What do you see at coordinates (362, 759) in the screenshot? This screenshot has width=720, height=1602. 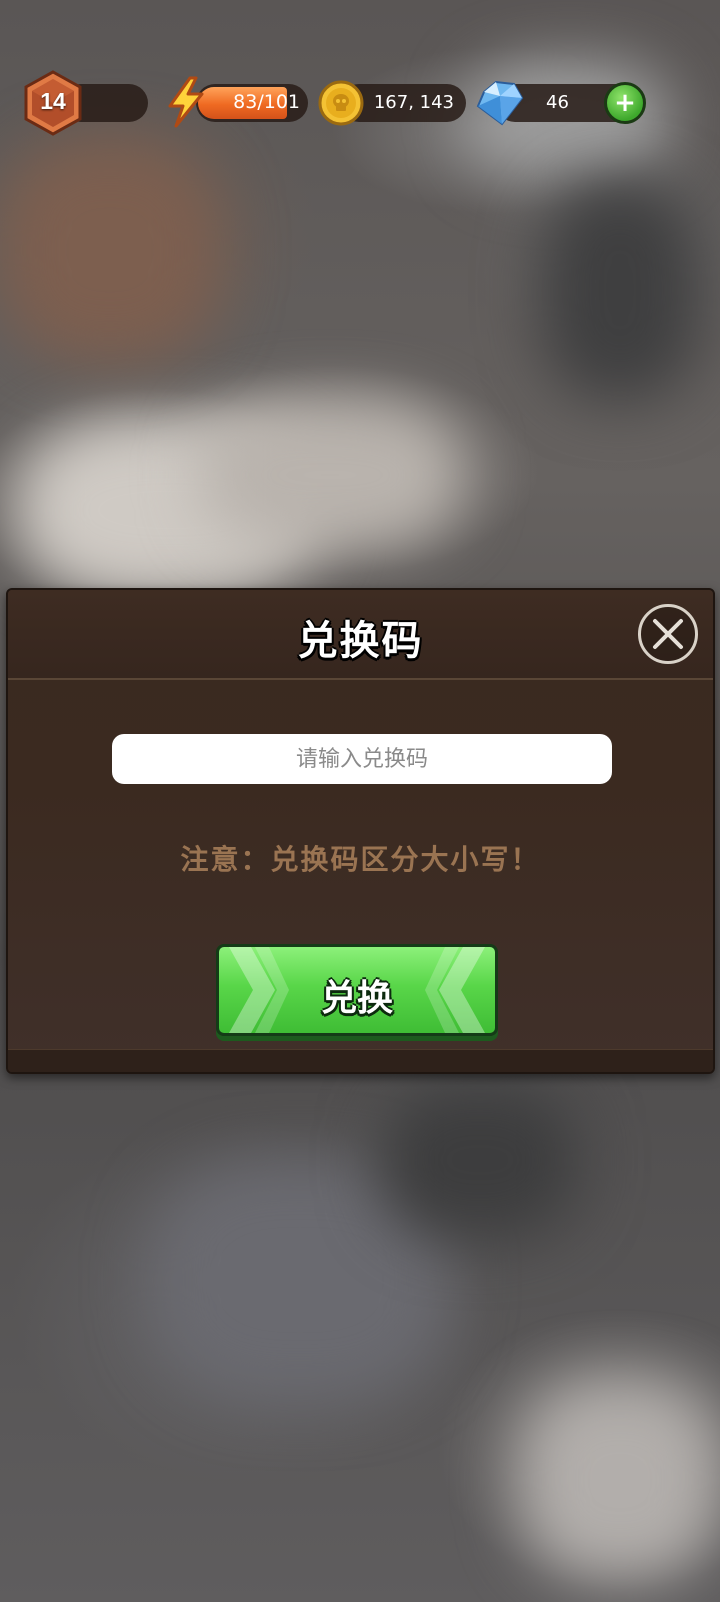 I see `redeem-code-input` at bounding box center [362, 759].